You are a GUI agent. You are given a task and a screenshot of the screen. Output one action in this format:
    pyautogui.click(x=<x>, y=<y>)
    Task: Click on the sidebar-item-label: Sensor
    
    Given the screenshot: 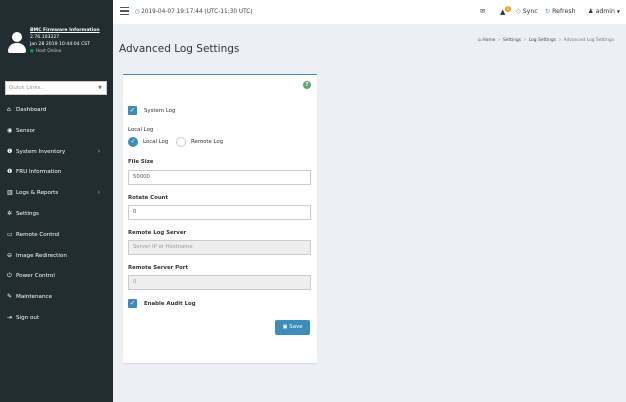 What is the action you would take?
    pyautogui.click(x=26, y=130)
    